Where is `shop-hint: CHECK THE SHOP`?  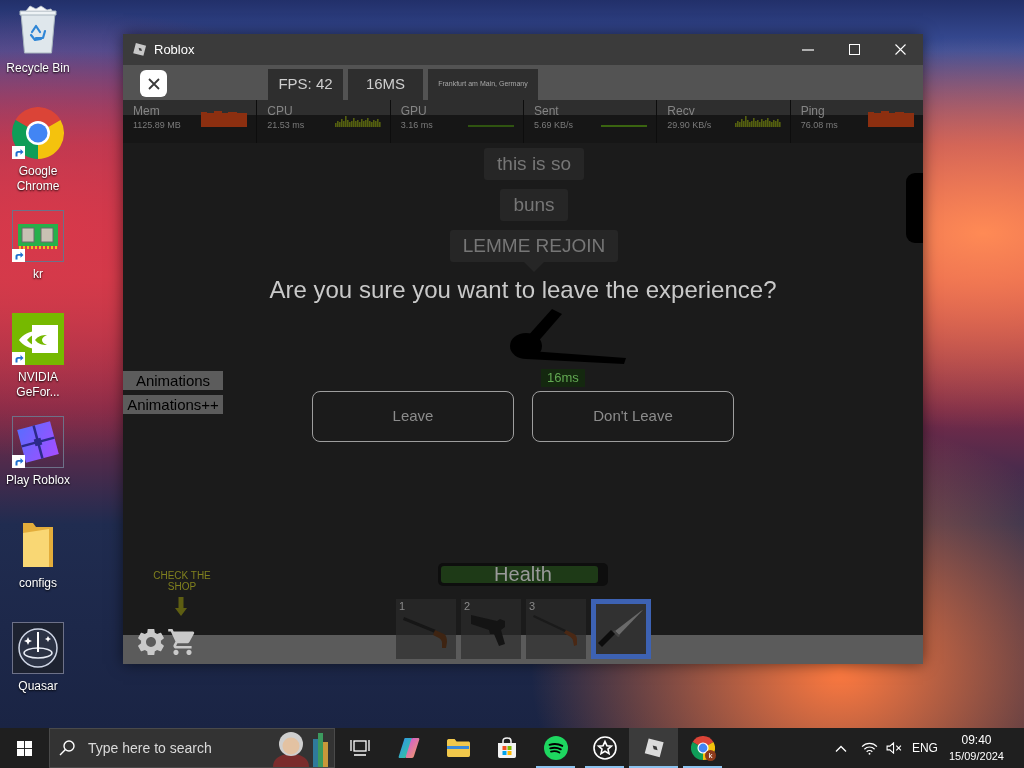 shop-hint: CHECK THE SHOP is located at coordinates (182, 581).